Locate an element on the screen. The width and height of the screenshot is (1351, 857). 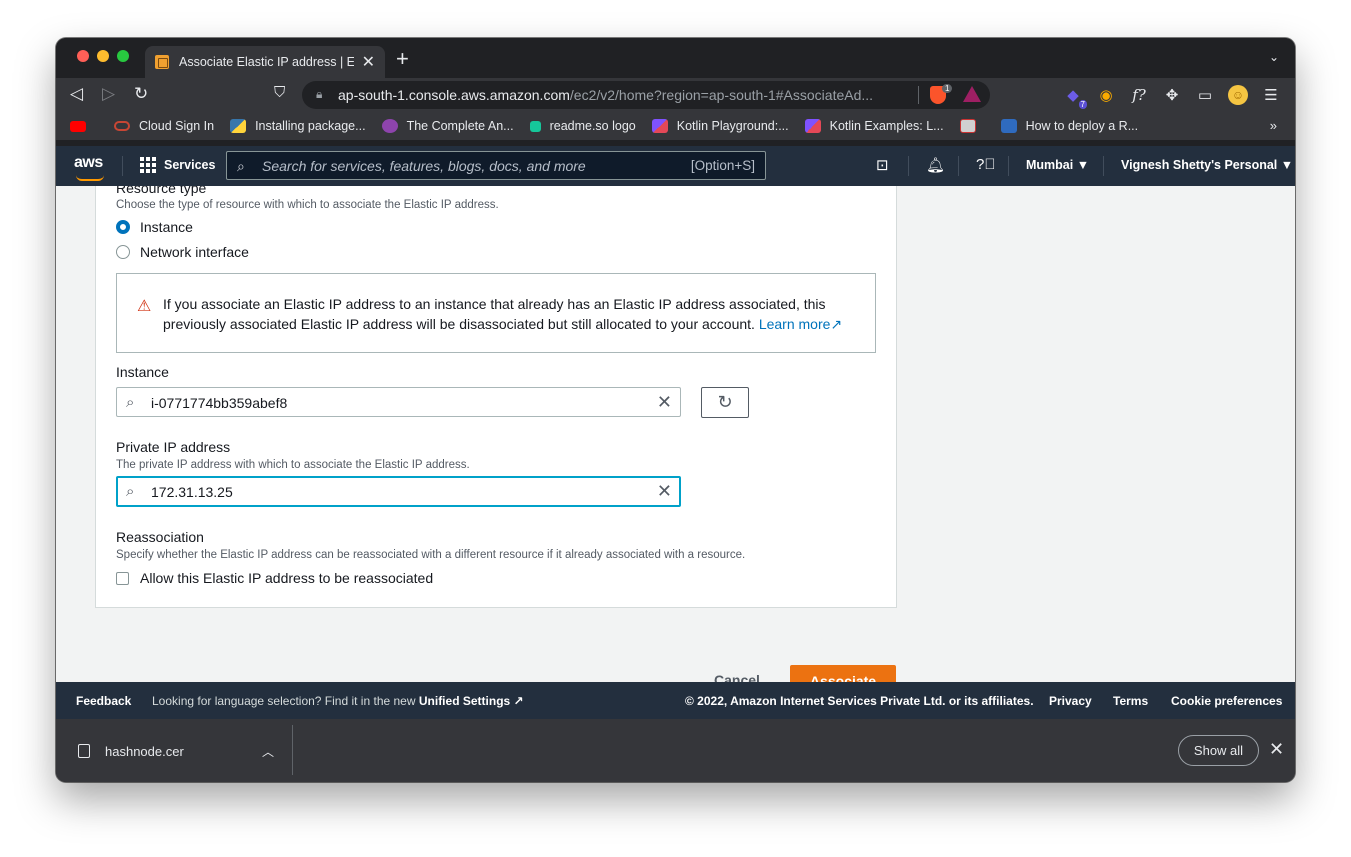
tcs-icon is located at coordinates (967, 126).